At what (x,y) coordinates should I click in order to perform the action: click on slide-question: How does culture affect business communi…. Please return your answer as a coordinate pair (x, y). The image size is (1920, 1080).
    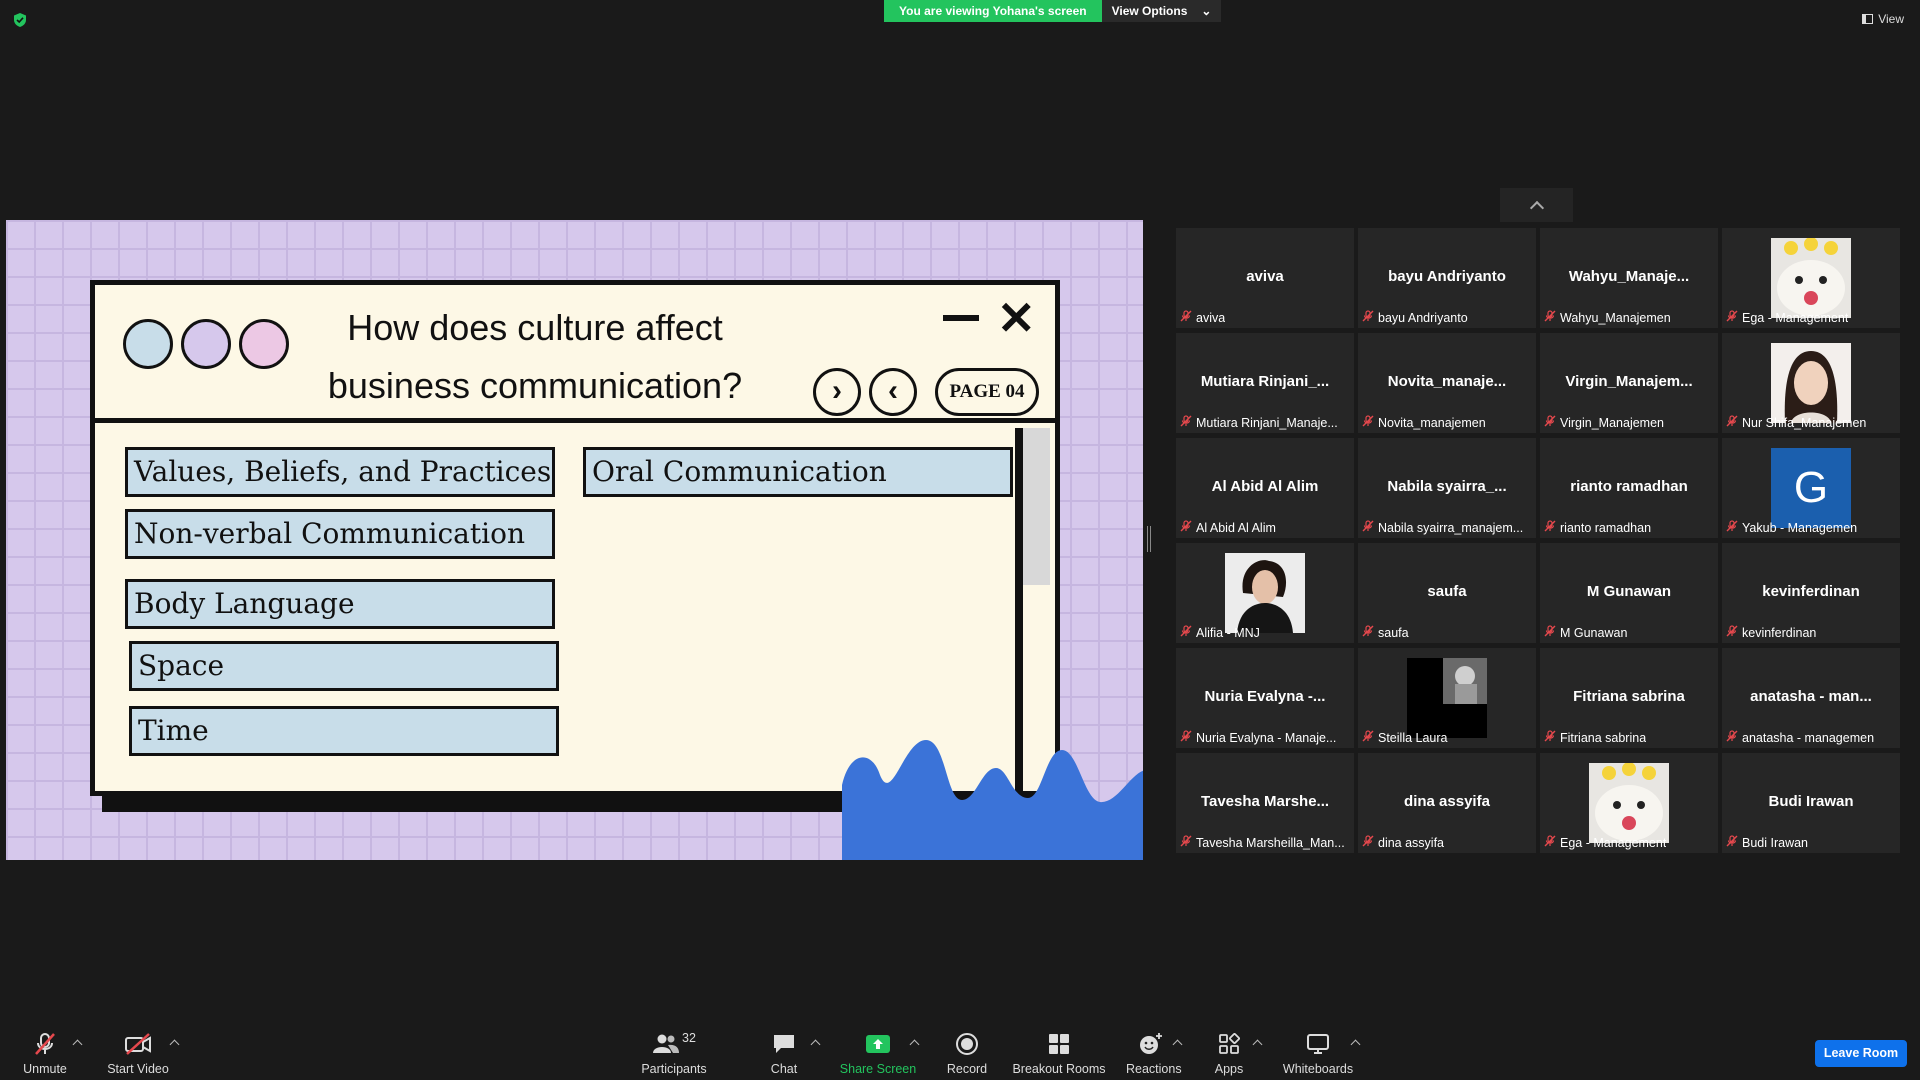
    Looking at the image, I should click on (535, 357).